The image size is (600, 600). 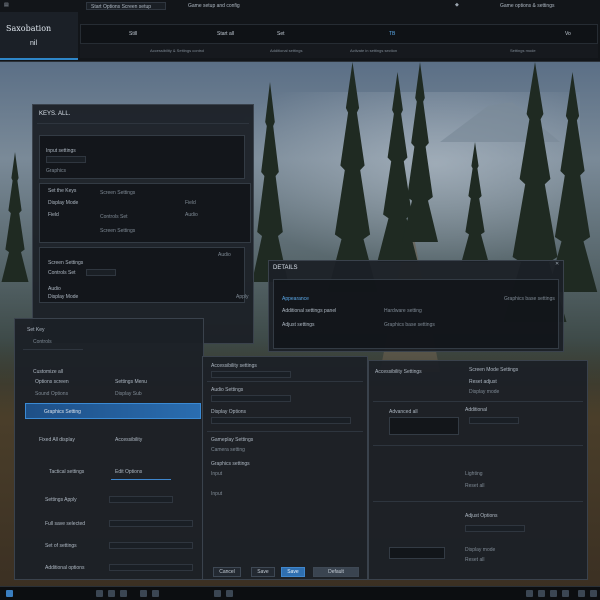 I want to click on row-label: Camera setting, so click(x=228, y=450).